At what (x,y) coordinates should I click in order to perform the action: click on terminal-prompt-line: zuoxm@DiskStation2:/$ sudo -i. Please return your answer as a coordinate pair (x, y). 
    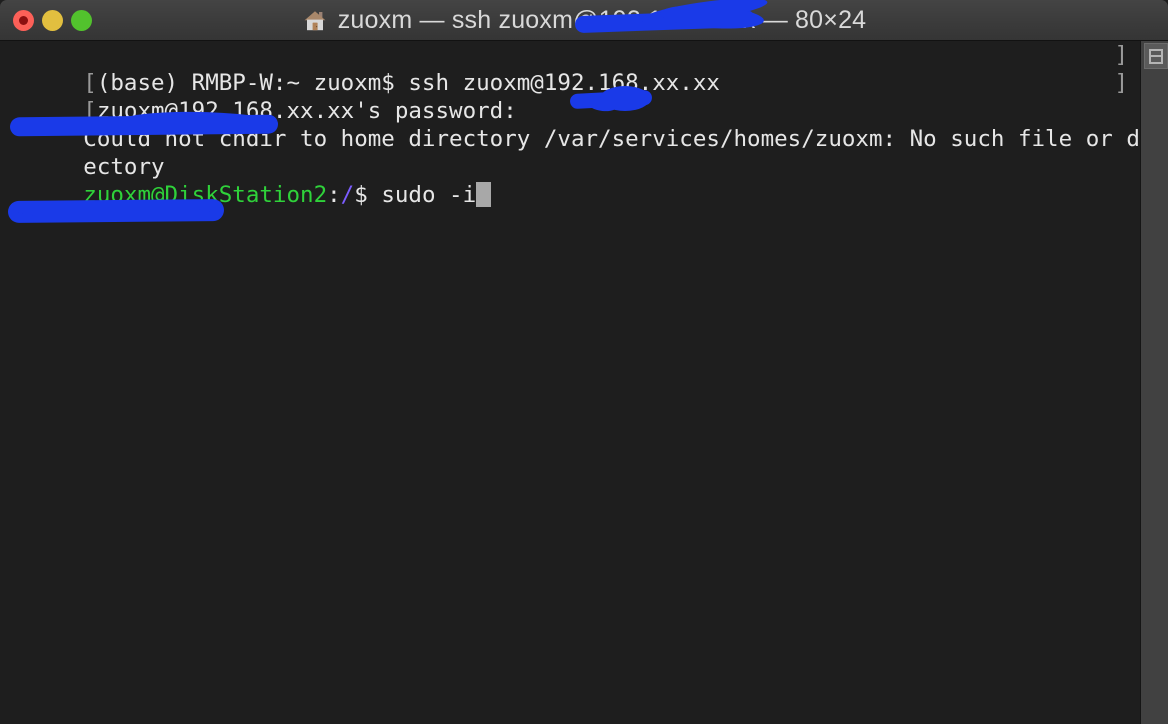
    Looking at the image, I should click on (570, 180).